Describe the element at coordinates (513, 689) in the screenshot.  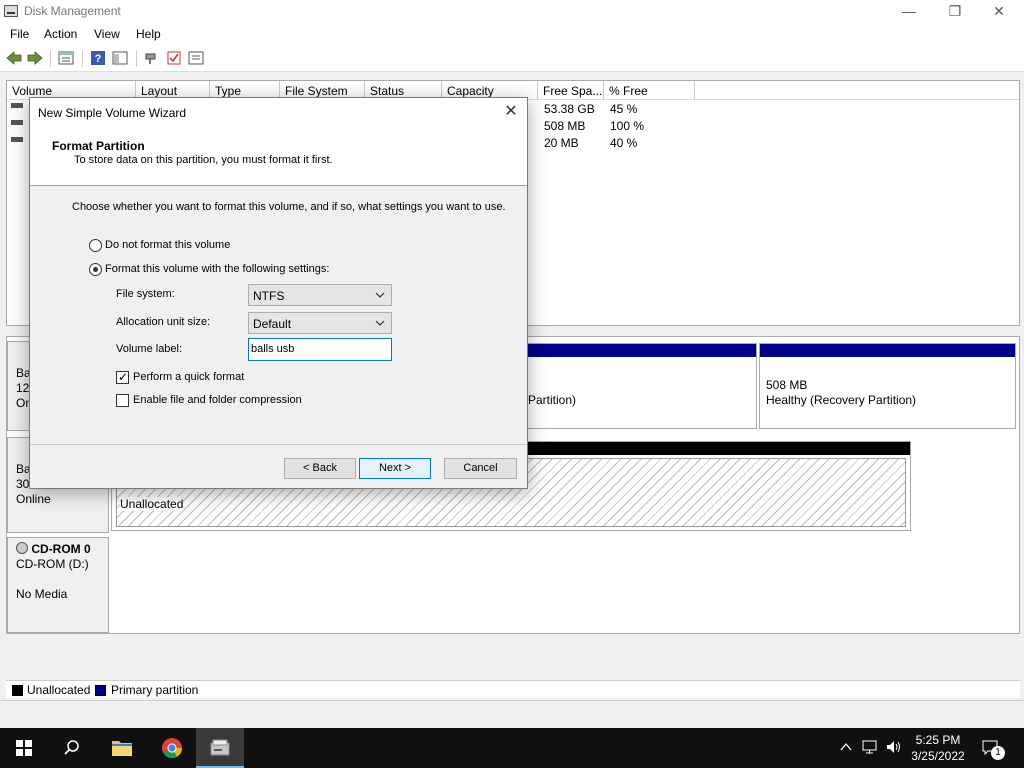
I see `legend: Unallocated Primary partition` at that location.